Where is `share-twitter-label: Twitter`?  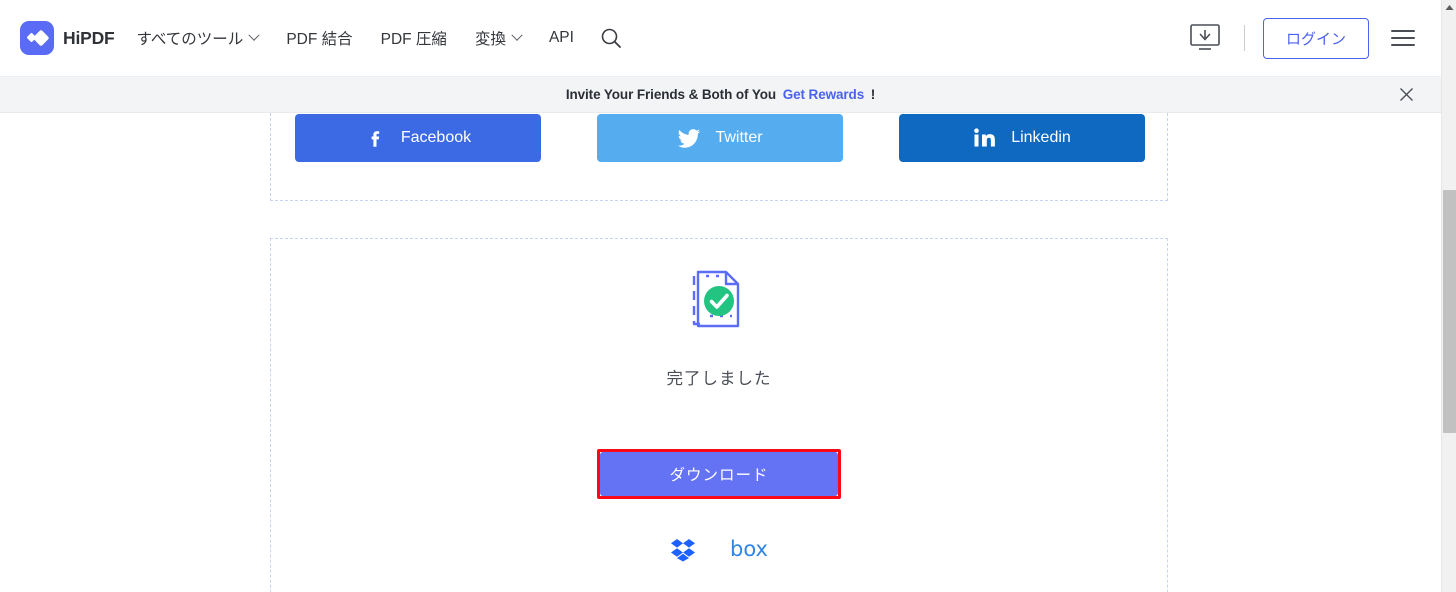
share-twitter-label: Twitter is located at coordinates (739, 137).